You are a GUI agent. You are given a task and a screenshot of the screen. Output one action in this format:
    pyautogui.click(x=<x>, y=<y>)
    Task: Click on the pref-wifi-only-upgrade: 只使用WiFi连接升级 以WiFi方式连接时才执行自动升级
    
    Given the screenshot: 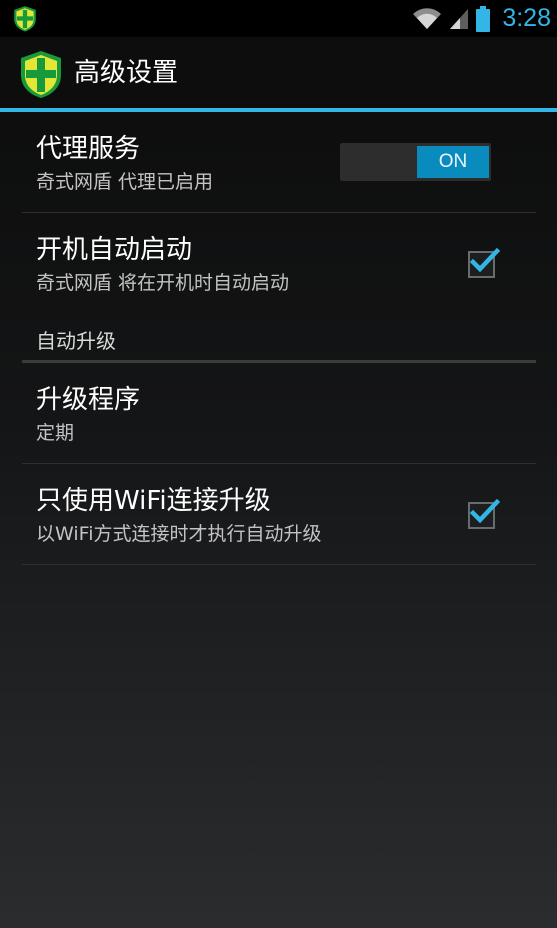 What is the action you would take?
    pyautogui.click(x=279, y=514)
    